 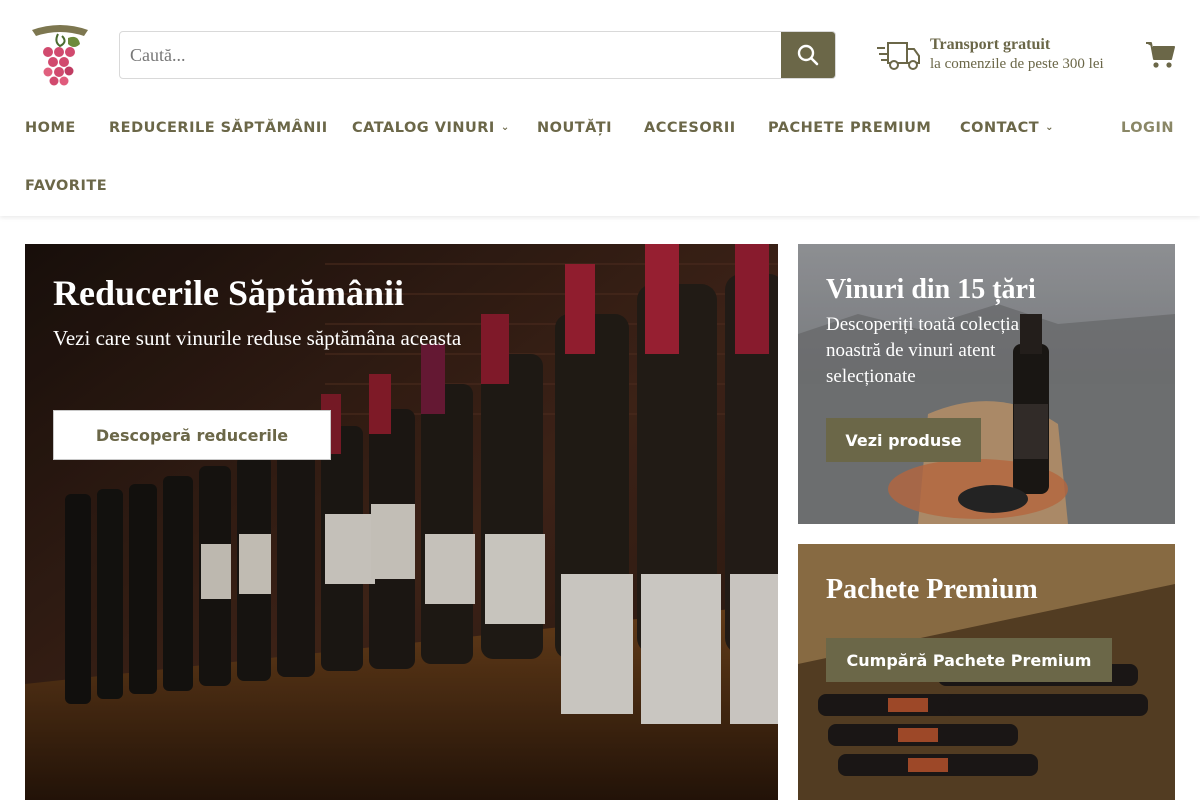 I want to click on nav-new-arrivals-label: NOUTĂȚI, so click(x=575, y=128).